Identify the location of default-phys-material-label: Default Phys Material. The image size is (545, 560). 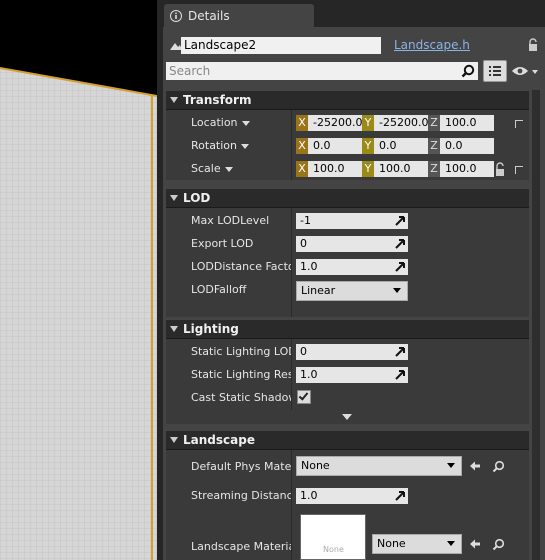
(241, 466).